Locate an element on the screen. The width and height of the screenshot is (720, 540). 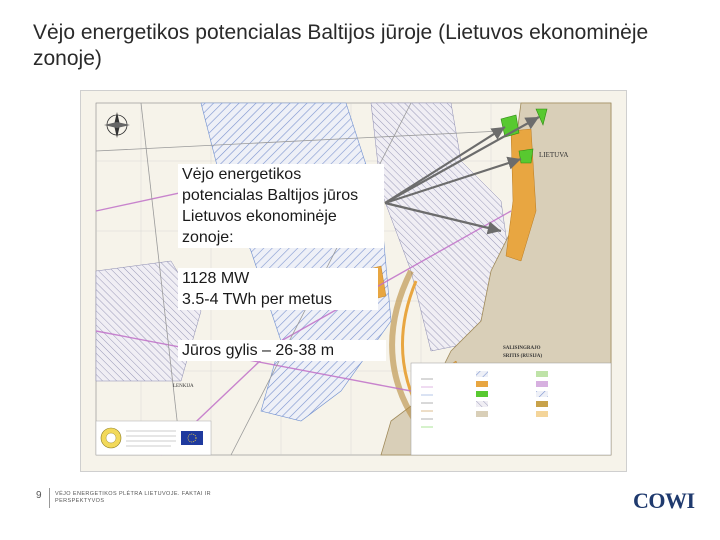
label-kaliningrad-1: SALISINGRAJO is located at coordinates (522, 348).